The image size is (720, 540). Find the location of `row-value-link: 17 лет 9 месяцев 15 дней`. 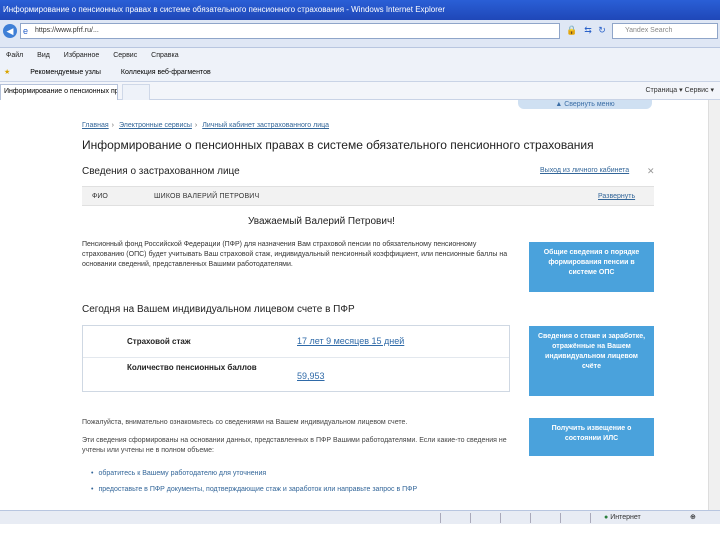

row-value-link: 17 лет 9 месяцев 15 дней is located at coordinates (350, 341).